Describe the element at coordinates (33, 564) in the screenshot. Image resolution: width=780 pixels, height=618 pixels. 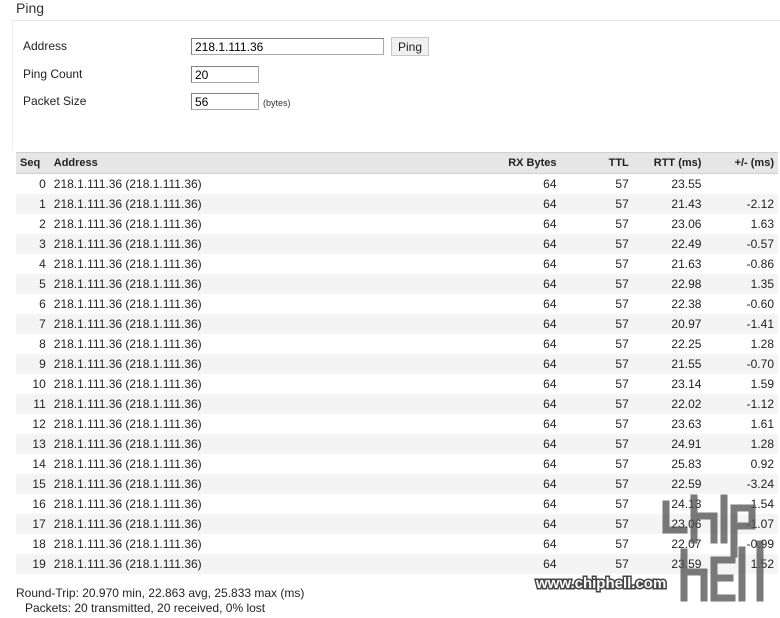
I see `row-seq: 19` at that location.